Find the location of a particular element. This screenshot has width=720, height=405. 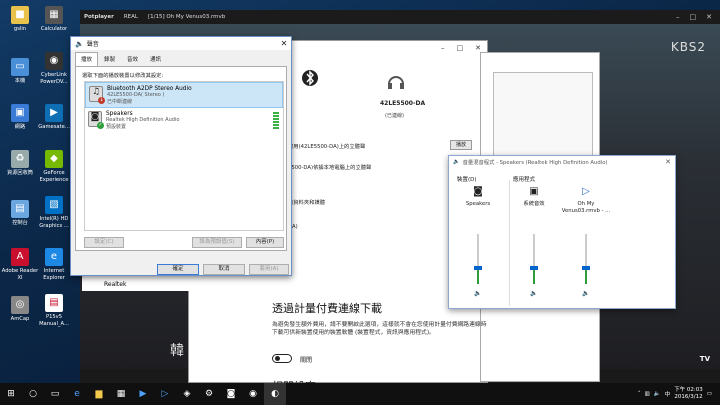

search-icon: ○ is located at coordinates (33, 394).